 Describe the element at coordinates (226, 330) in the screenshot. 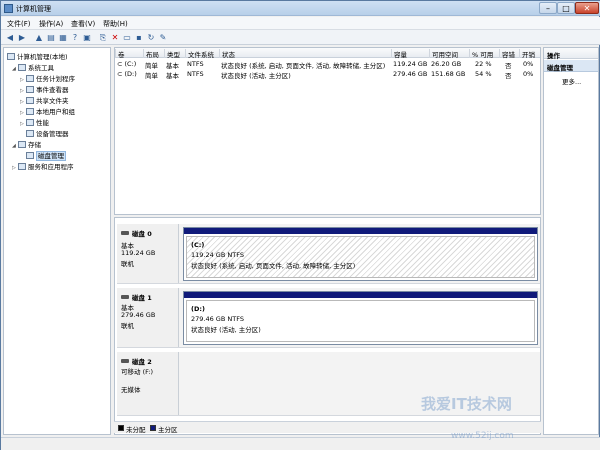

I see `partition-status: 状态良好 (活动, 主分区)` at that location.